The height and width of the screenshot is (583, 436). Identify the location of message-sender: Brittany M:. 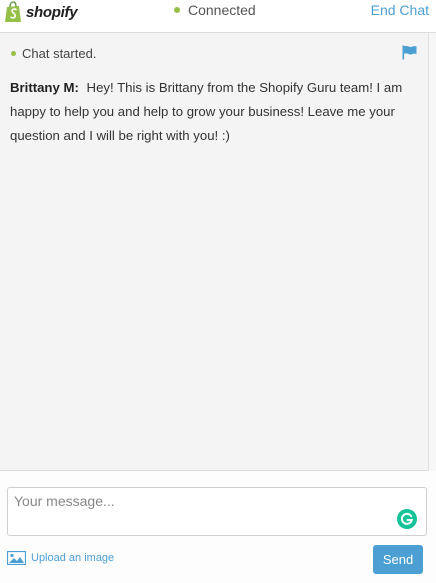
(44, 87).